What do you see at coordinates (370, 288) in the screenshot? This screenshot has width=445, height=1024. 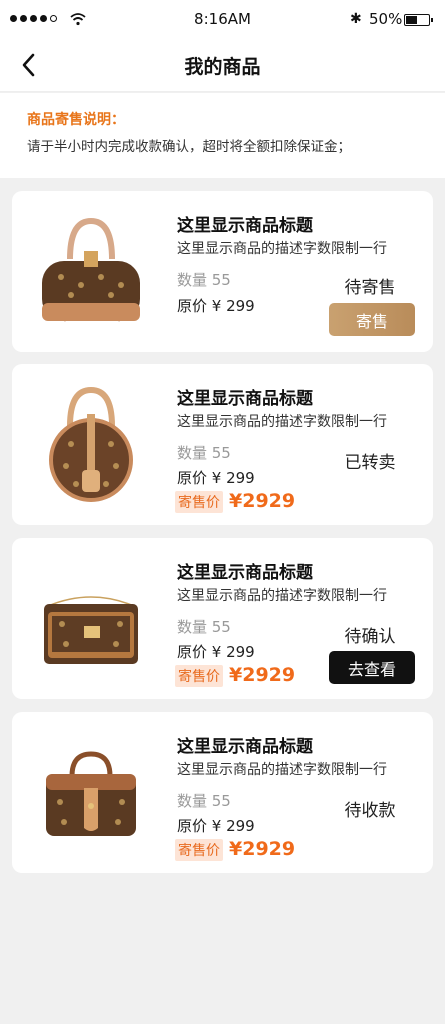 I see `status-label: 待寄售` at bounding box center [370, 288].